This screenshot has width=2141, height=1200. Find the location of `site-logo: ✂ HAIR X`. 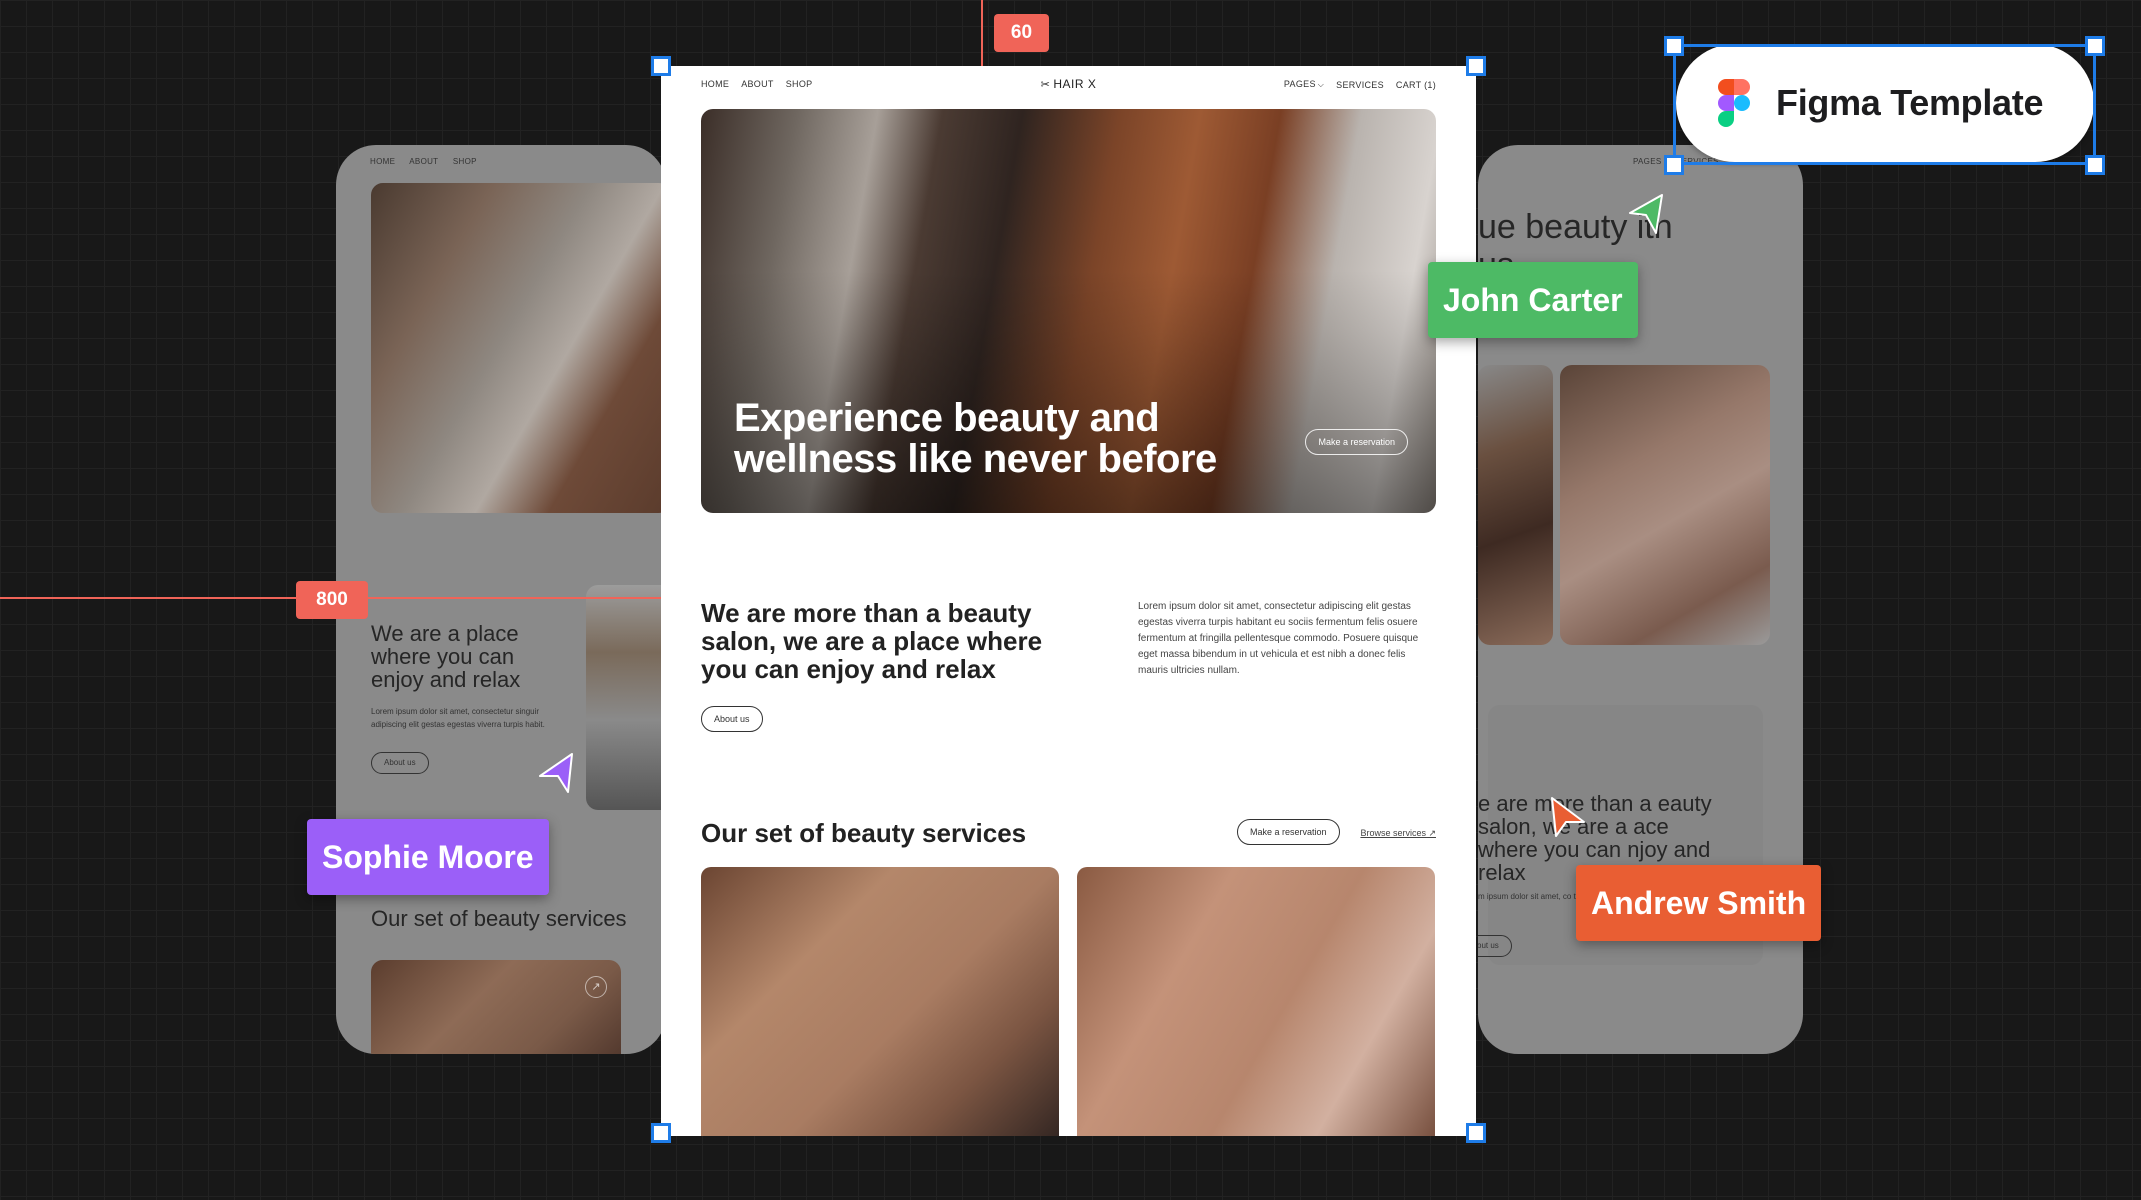

site-logo: ✂ HAIR X is located at coordinates (1069, 84).